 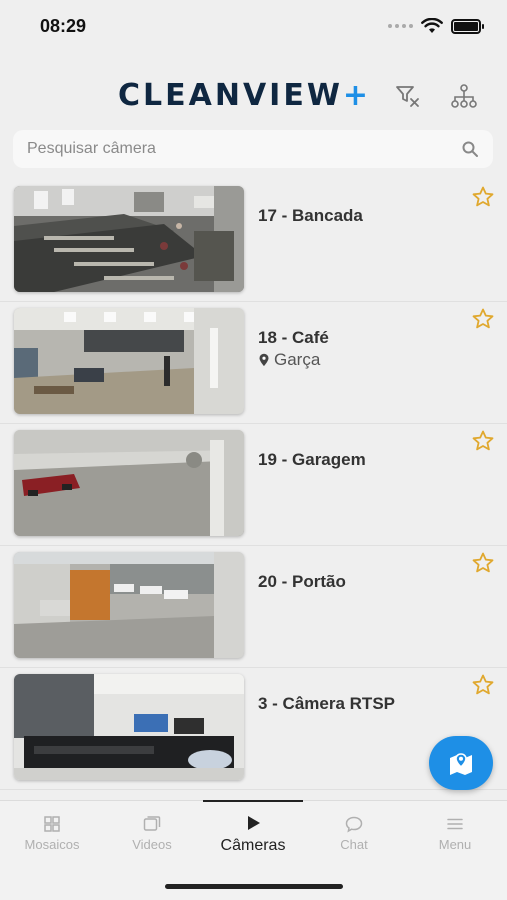 I want to click on tab-label: Câmeras, so click(x=253, y=845).